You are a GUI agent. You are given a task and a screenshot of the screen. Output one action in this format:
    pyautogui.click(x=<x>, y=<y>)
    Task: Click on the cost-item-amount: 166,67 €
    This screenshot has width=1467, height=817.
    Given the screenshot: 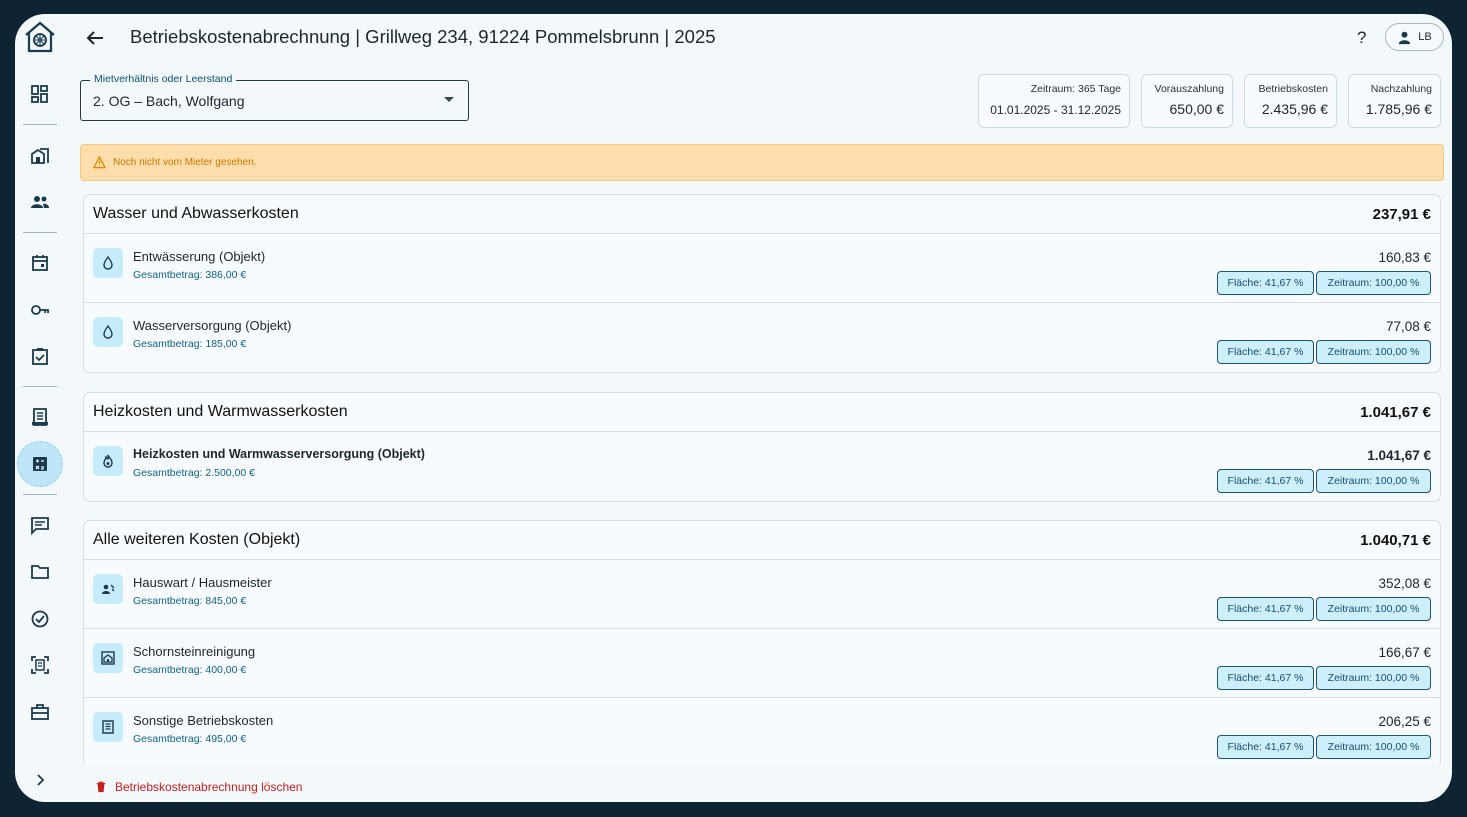 What is the action you would take?
    pyautogui.click(x=1404, y=652)
    